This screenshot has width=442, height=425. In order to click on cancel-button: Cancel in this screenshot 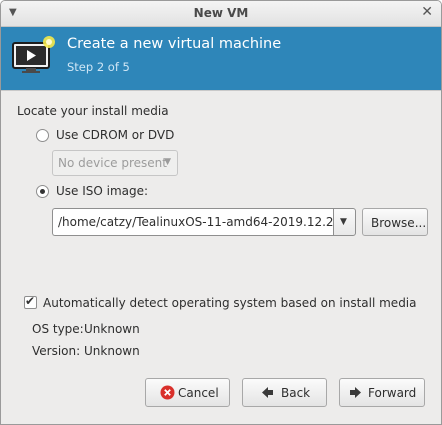, I will do `click(187, 392)`.